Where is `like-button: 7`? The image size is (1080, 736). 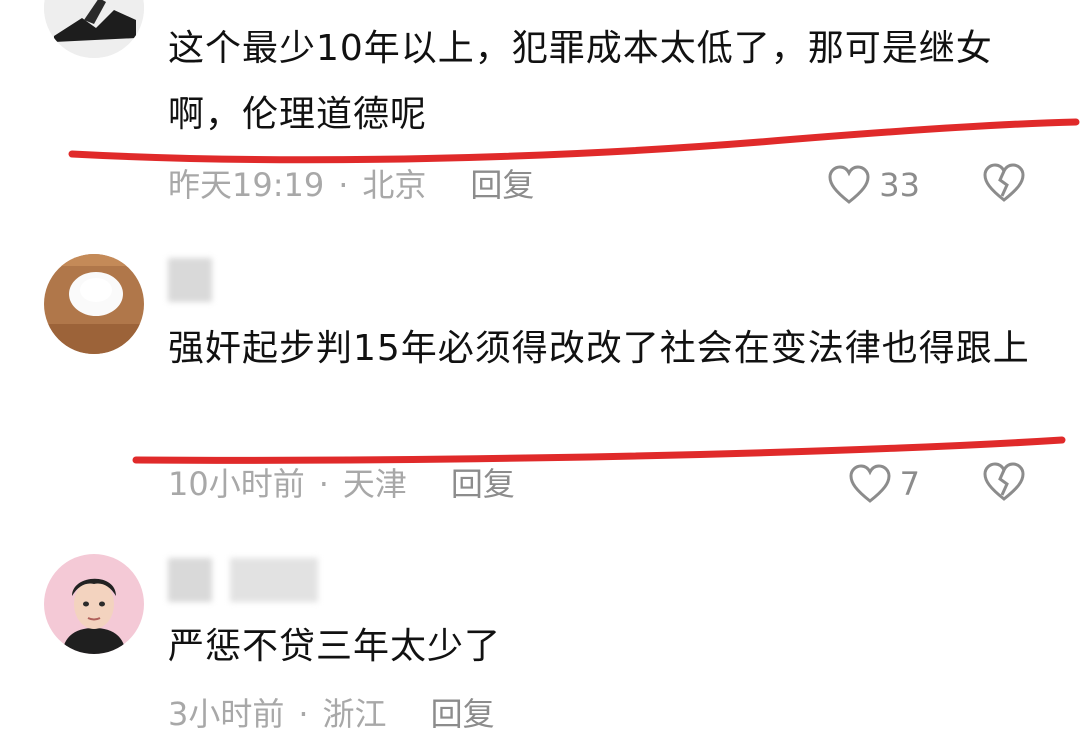 like-button: 7 is located at coordinates (884, 484).